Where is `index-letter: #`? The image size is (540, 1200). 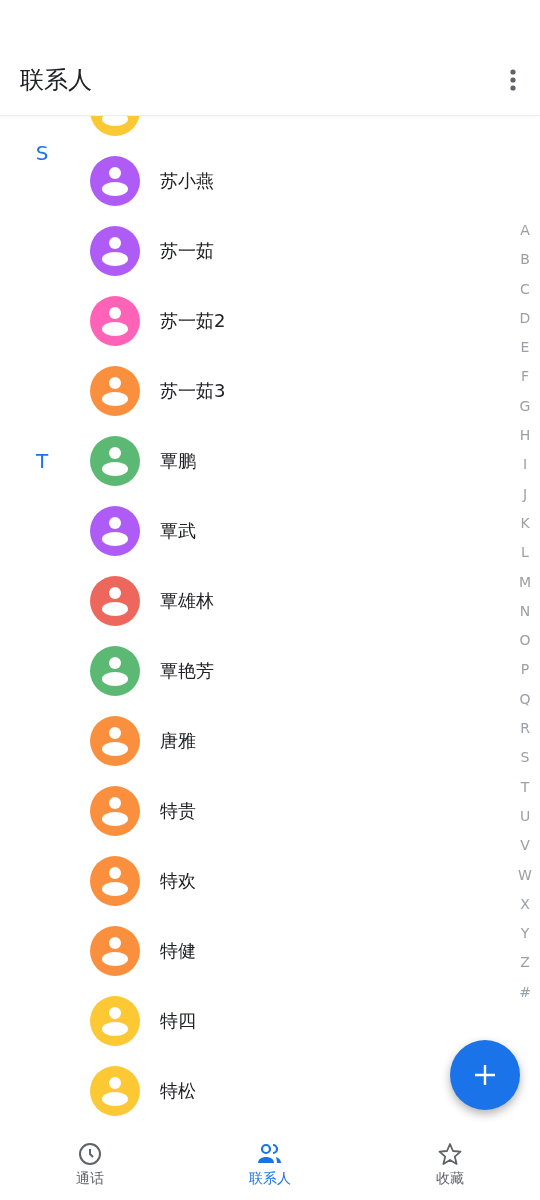
index-letter: # is located at coordinates (525, 992).